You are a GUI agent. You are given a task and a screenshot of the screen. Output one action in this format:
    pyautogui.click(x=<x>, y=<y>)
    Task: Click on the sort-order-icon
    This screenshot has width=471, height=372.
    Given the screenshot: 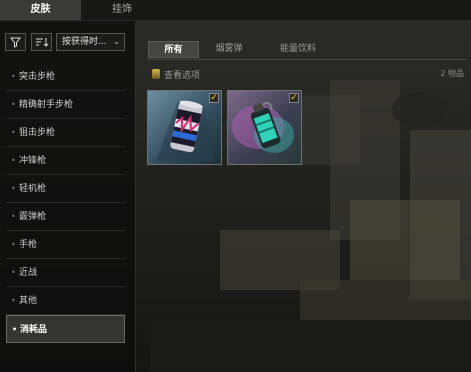 What is the action you would take?
    pyautogui.click(x=42, y=42)
    